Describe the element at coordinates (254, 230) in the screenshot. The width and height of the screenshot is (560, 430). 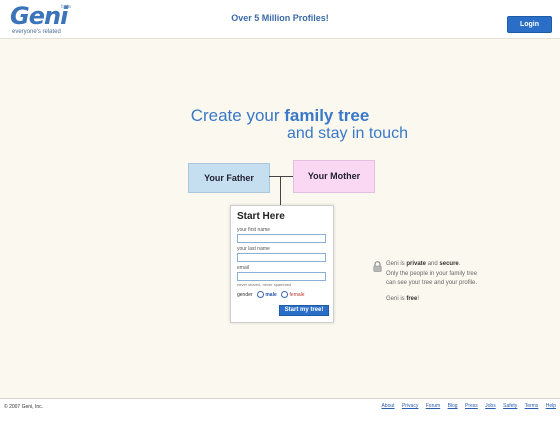
I see `first-name-label: your first name` at that location.